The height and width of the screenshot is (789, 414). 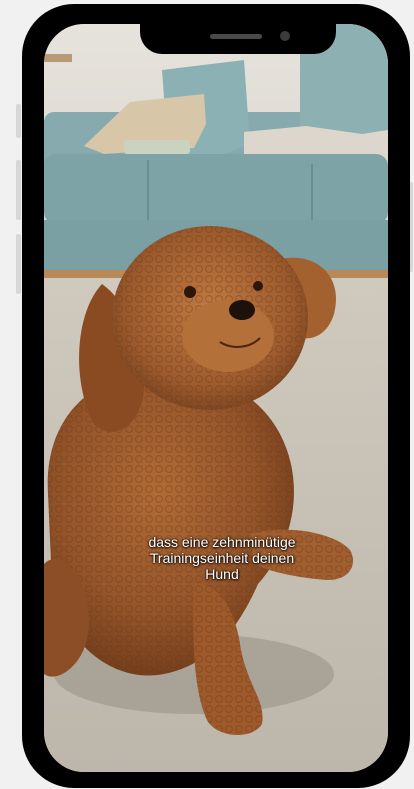 What do you see at coordinates (18, 190) in the screenshot?
I see `volume-up-button` at bounding box center [18, 190].